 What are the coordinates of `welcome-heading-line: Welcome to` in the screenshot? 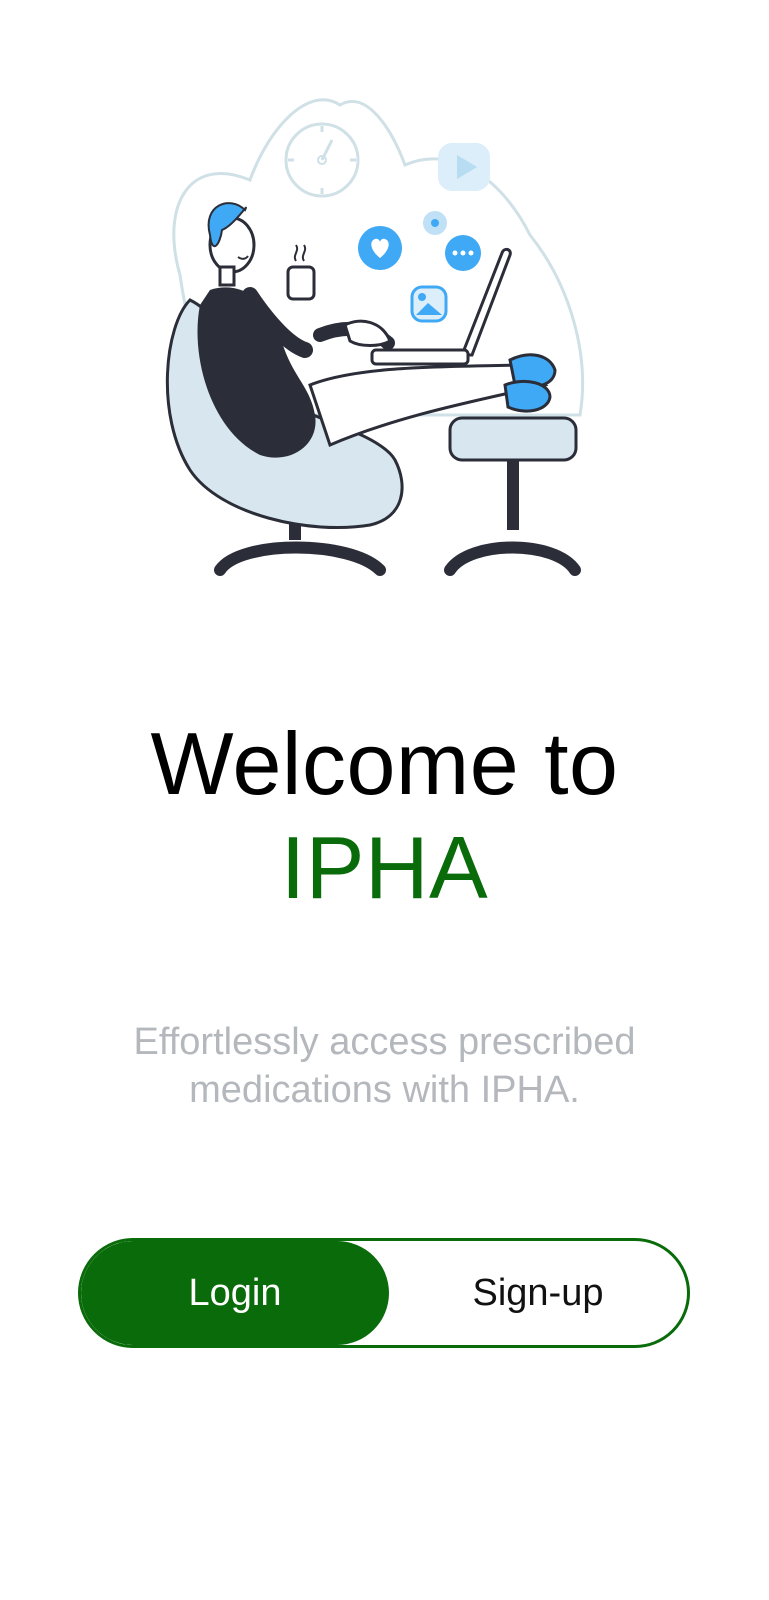 It's located at (384, 763).